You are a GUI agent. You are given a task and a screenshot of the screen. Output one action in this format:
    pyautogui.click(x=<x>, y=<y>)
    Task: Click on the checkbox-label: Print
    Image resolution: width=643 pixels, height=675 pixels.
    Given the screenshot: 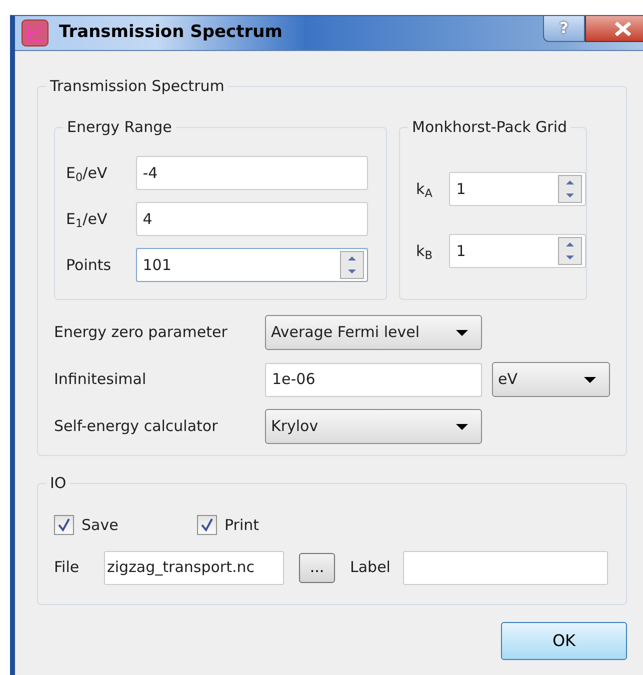 What is the action you would take?
    pyautogui.click(x=242, y=525)
    